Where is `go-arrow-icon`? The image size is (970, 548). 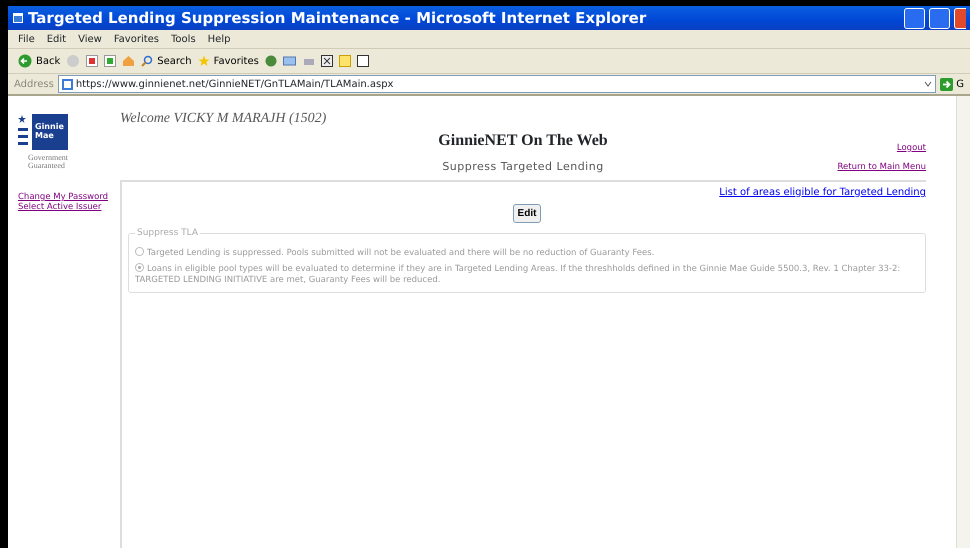
go-arrow-icon is located at coordinates (947, 84).